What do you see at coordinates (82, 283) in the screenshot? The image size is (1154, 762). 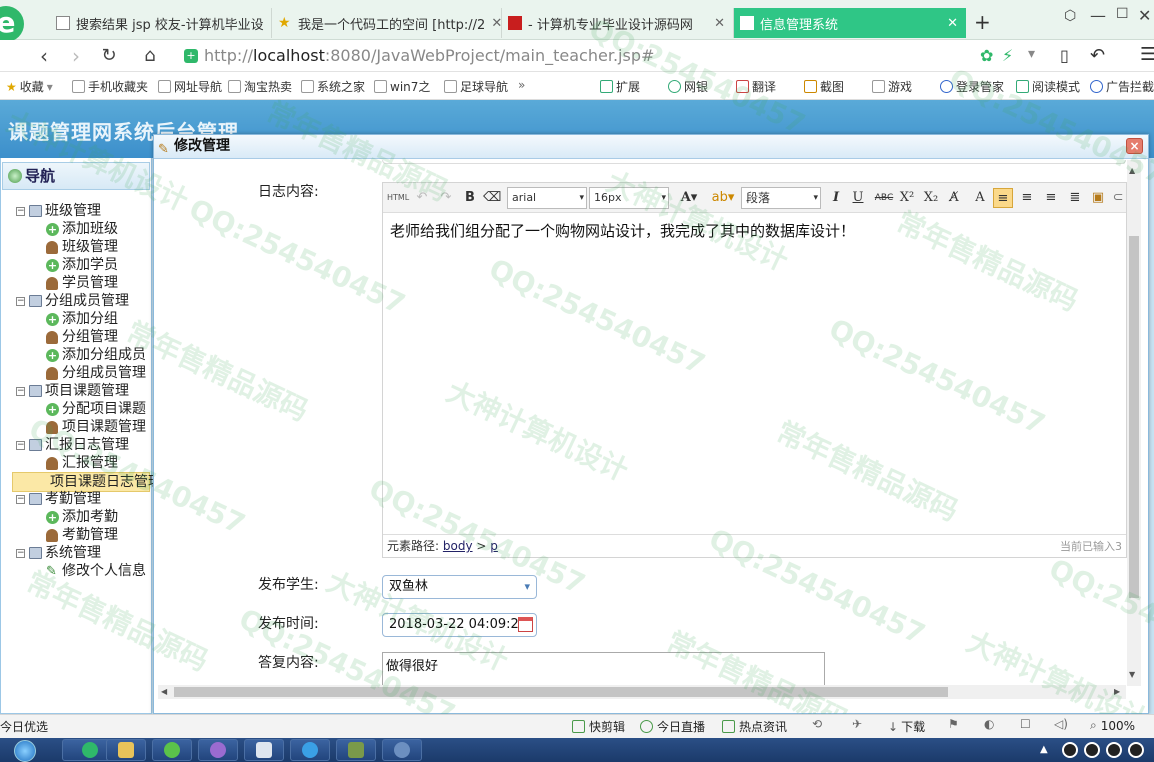 I see `tree-item: 学员管理` at bounding box center [82, 283].